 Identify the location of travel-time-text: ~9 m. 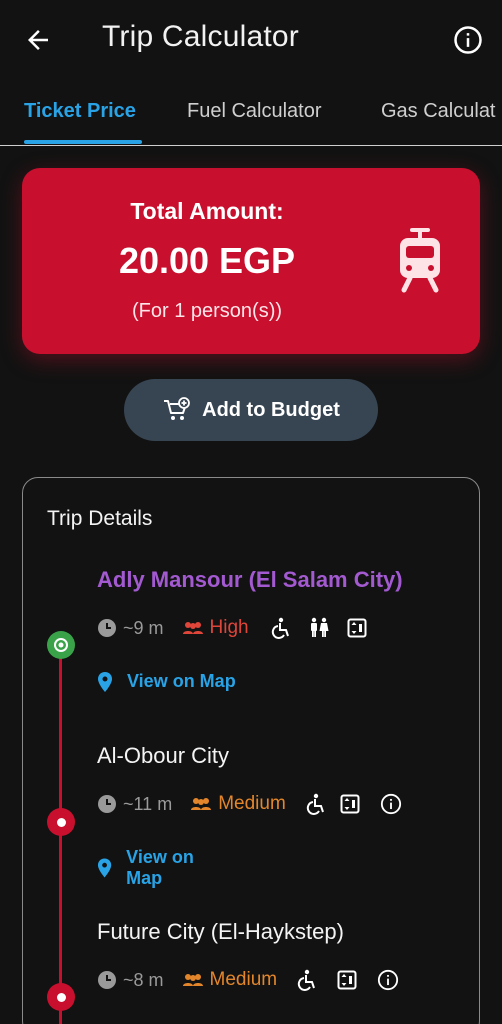
(143, 627).